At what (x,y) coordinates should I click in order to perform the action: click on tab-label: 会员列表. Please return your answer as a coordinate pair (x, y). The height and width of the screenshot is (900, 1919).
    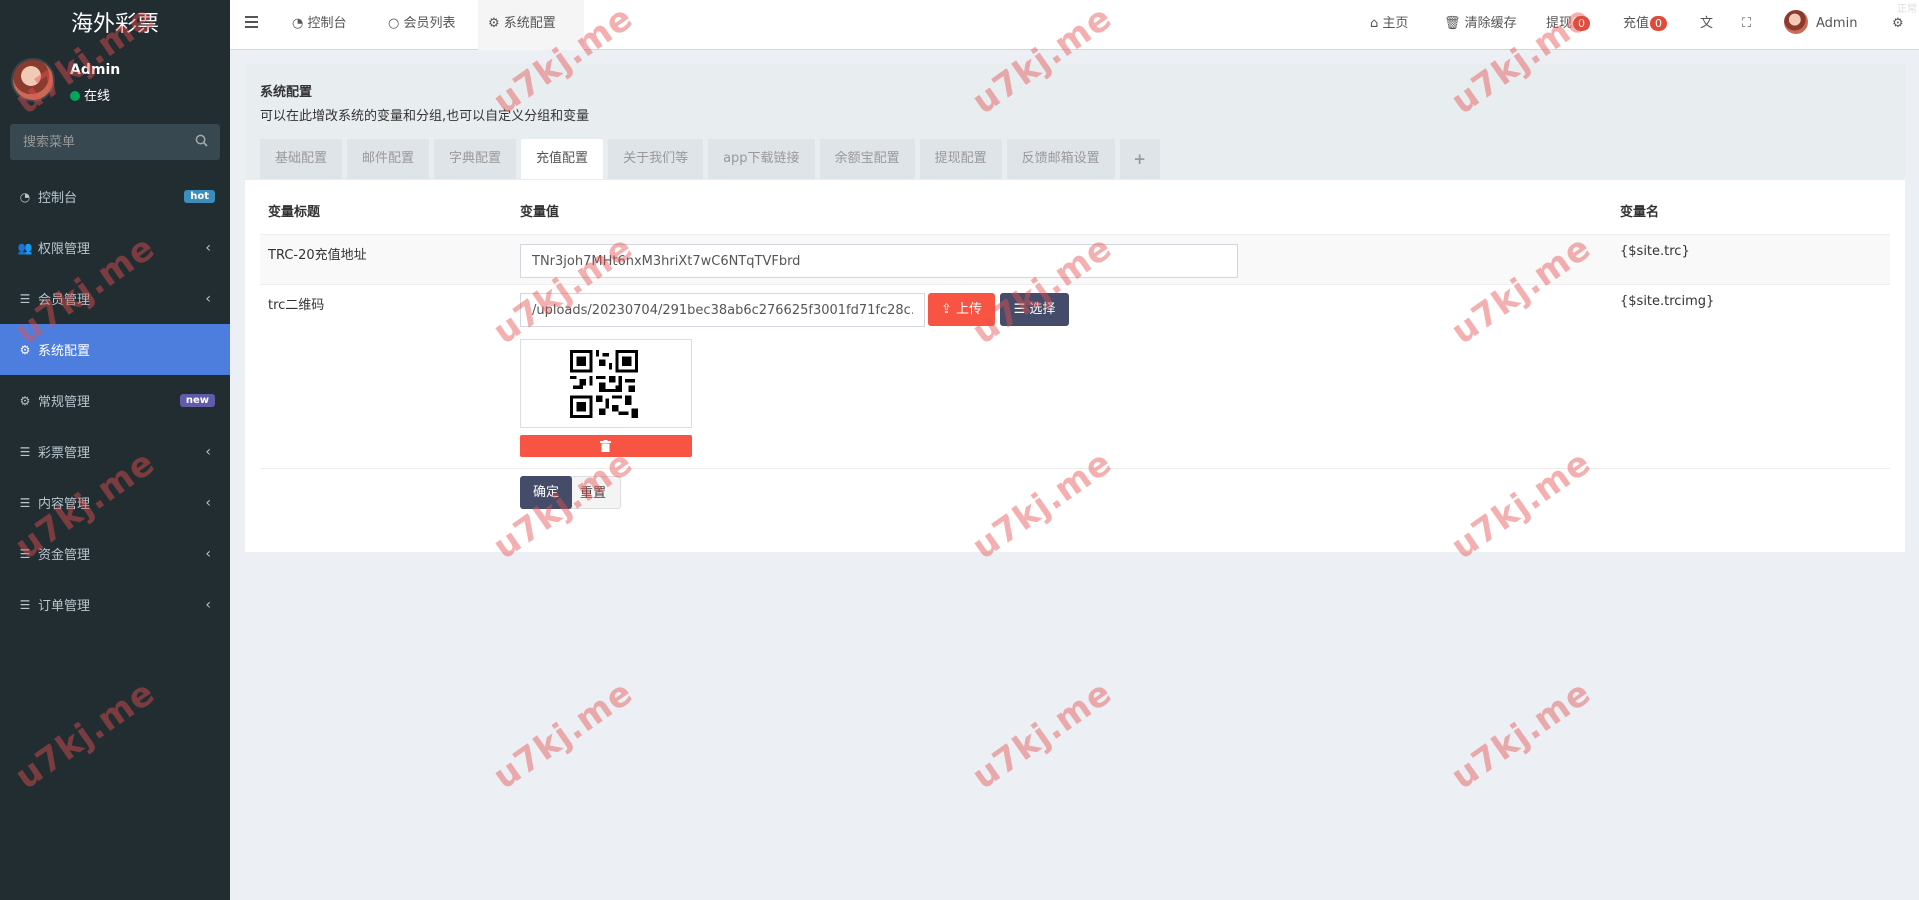
    Looking at the image, I should click on (429, 23).